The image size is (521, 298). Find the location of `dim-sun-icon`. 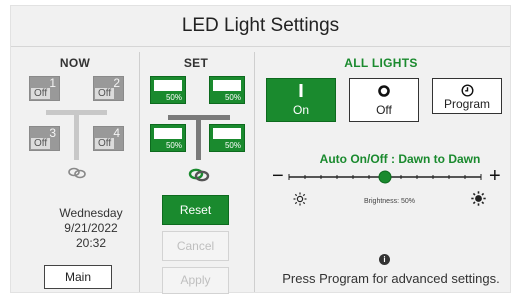

dim-sun-icon is located at coordinates (300, 199).